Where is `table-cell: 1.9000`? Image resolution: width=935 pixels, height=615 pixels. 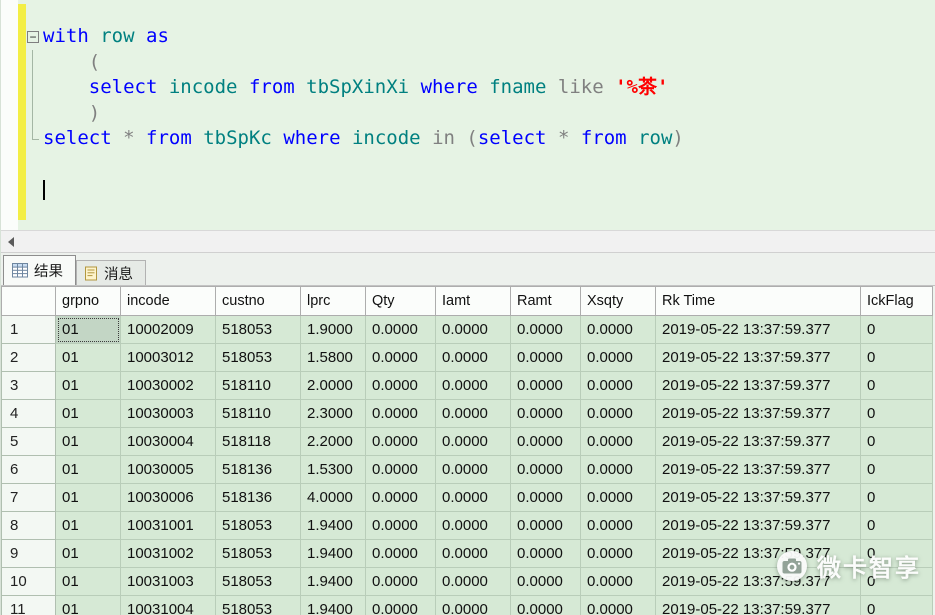
table-cell: 1.9000 is located at coordinates (333, 329).